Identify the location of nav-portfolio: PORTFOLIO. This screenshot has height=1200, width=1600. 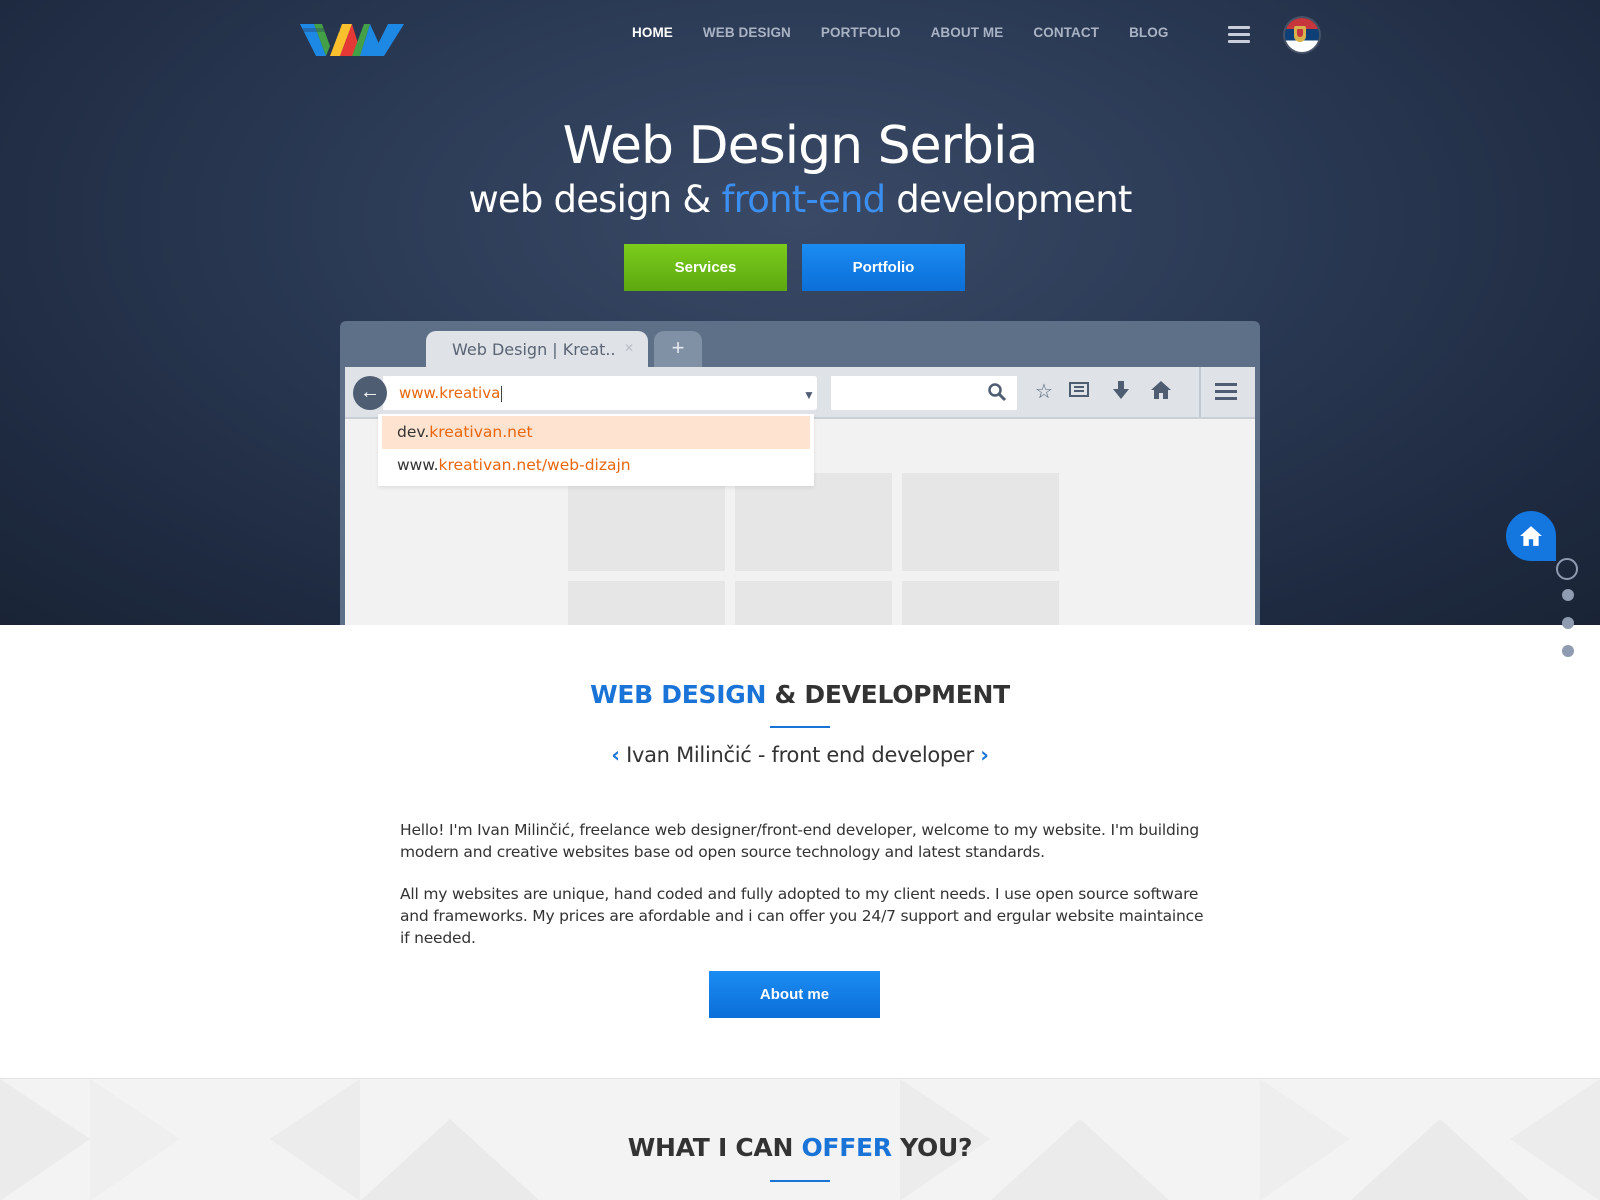
(861, 32).